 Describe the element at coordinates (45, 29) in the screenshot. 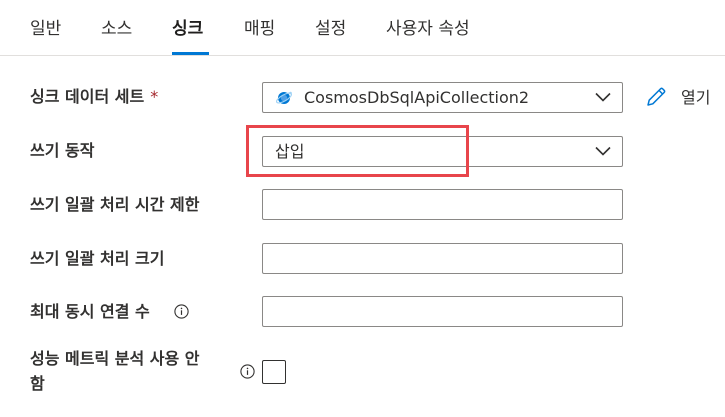

I see `tab-general: 일반` at that location.